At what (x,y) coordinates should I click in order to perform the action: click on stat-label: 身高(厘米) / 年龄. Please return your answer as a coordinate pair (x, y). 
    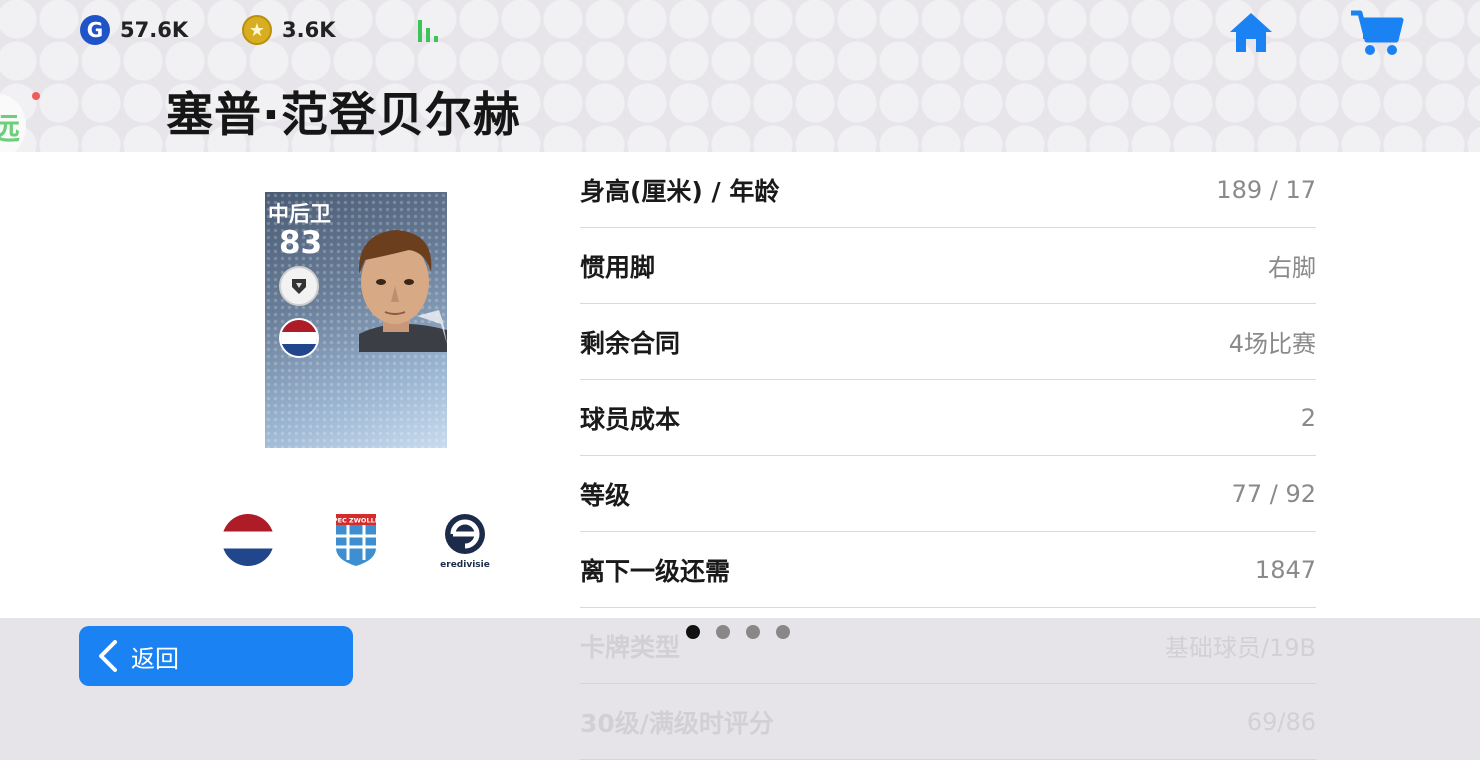
    Looking at the image, I should click on (680, 191).